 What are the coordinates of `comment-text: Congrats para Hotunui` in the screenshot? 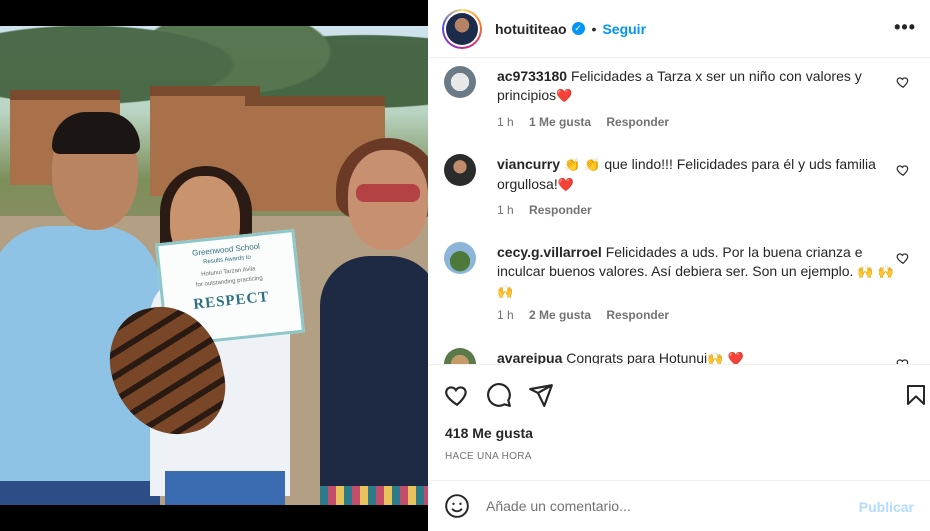 It's located at (637, 357).